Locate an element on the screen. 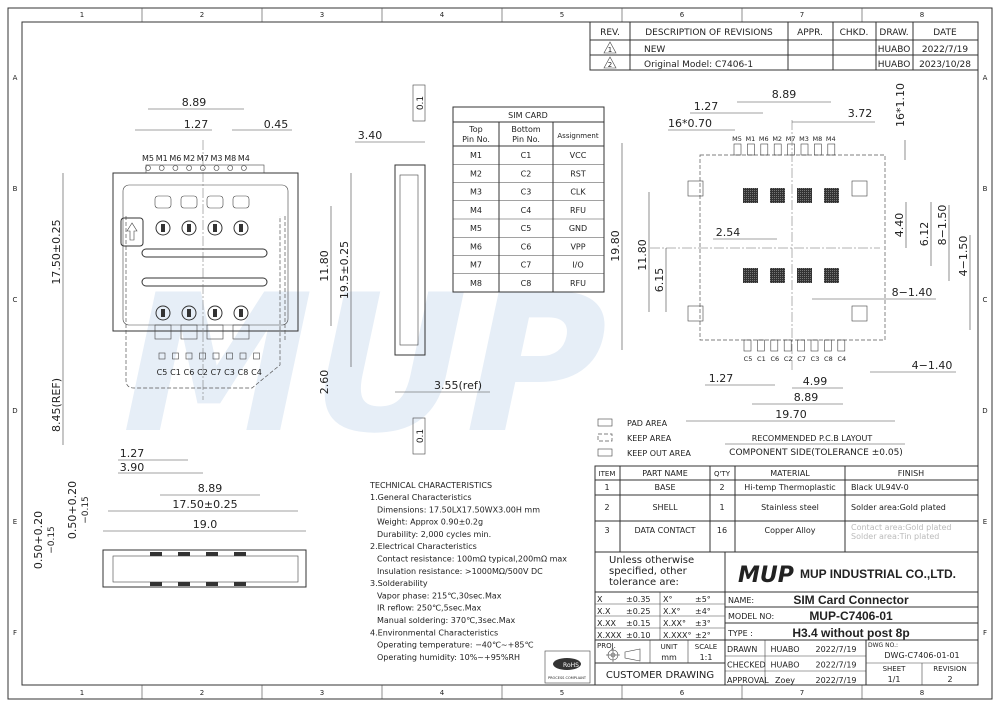 This screenshot has height=707, width=1000. bottom-pin-label: C5 is located at coordinates (162, 372).